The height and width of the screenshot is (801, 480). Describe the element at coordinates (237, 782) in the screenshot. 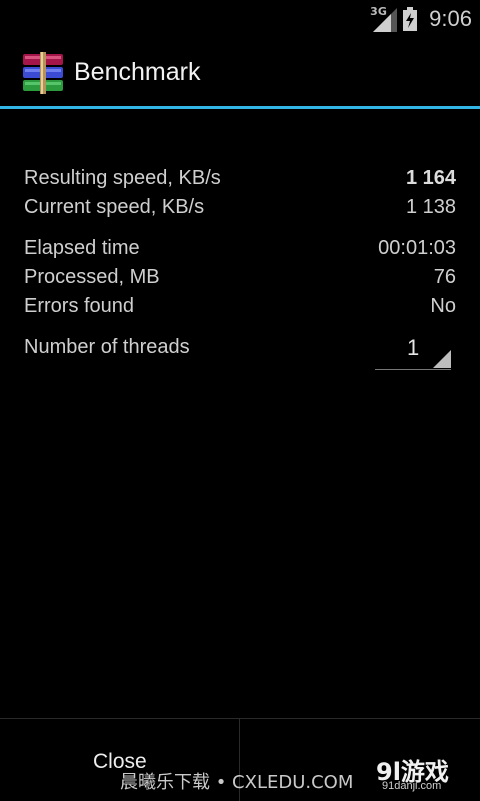

I see `watermark-cxledu: 晨曦乐下载 • CXLEDU.COM` at that location.